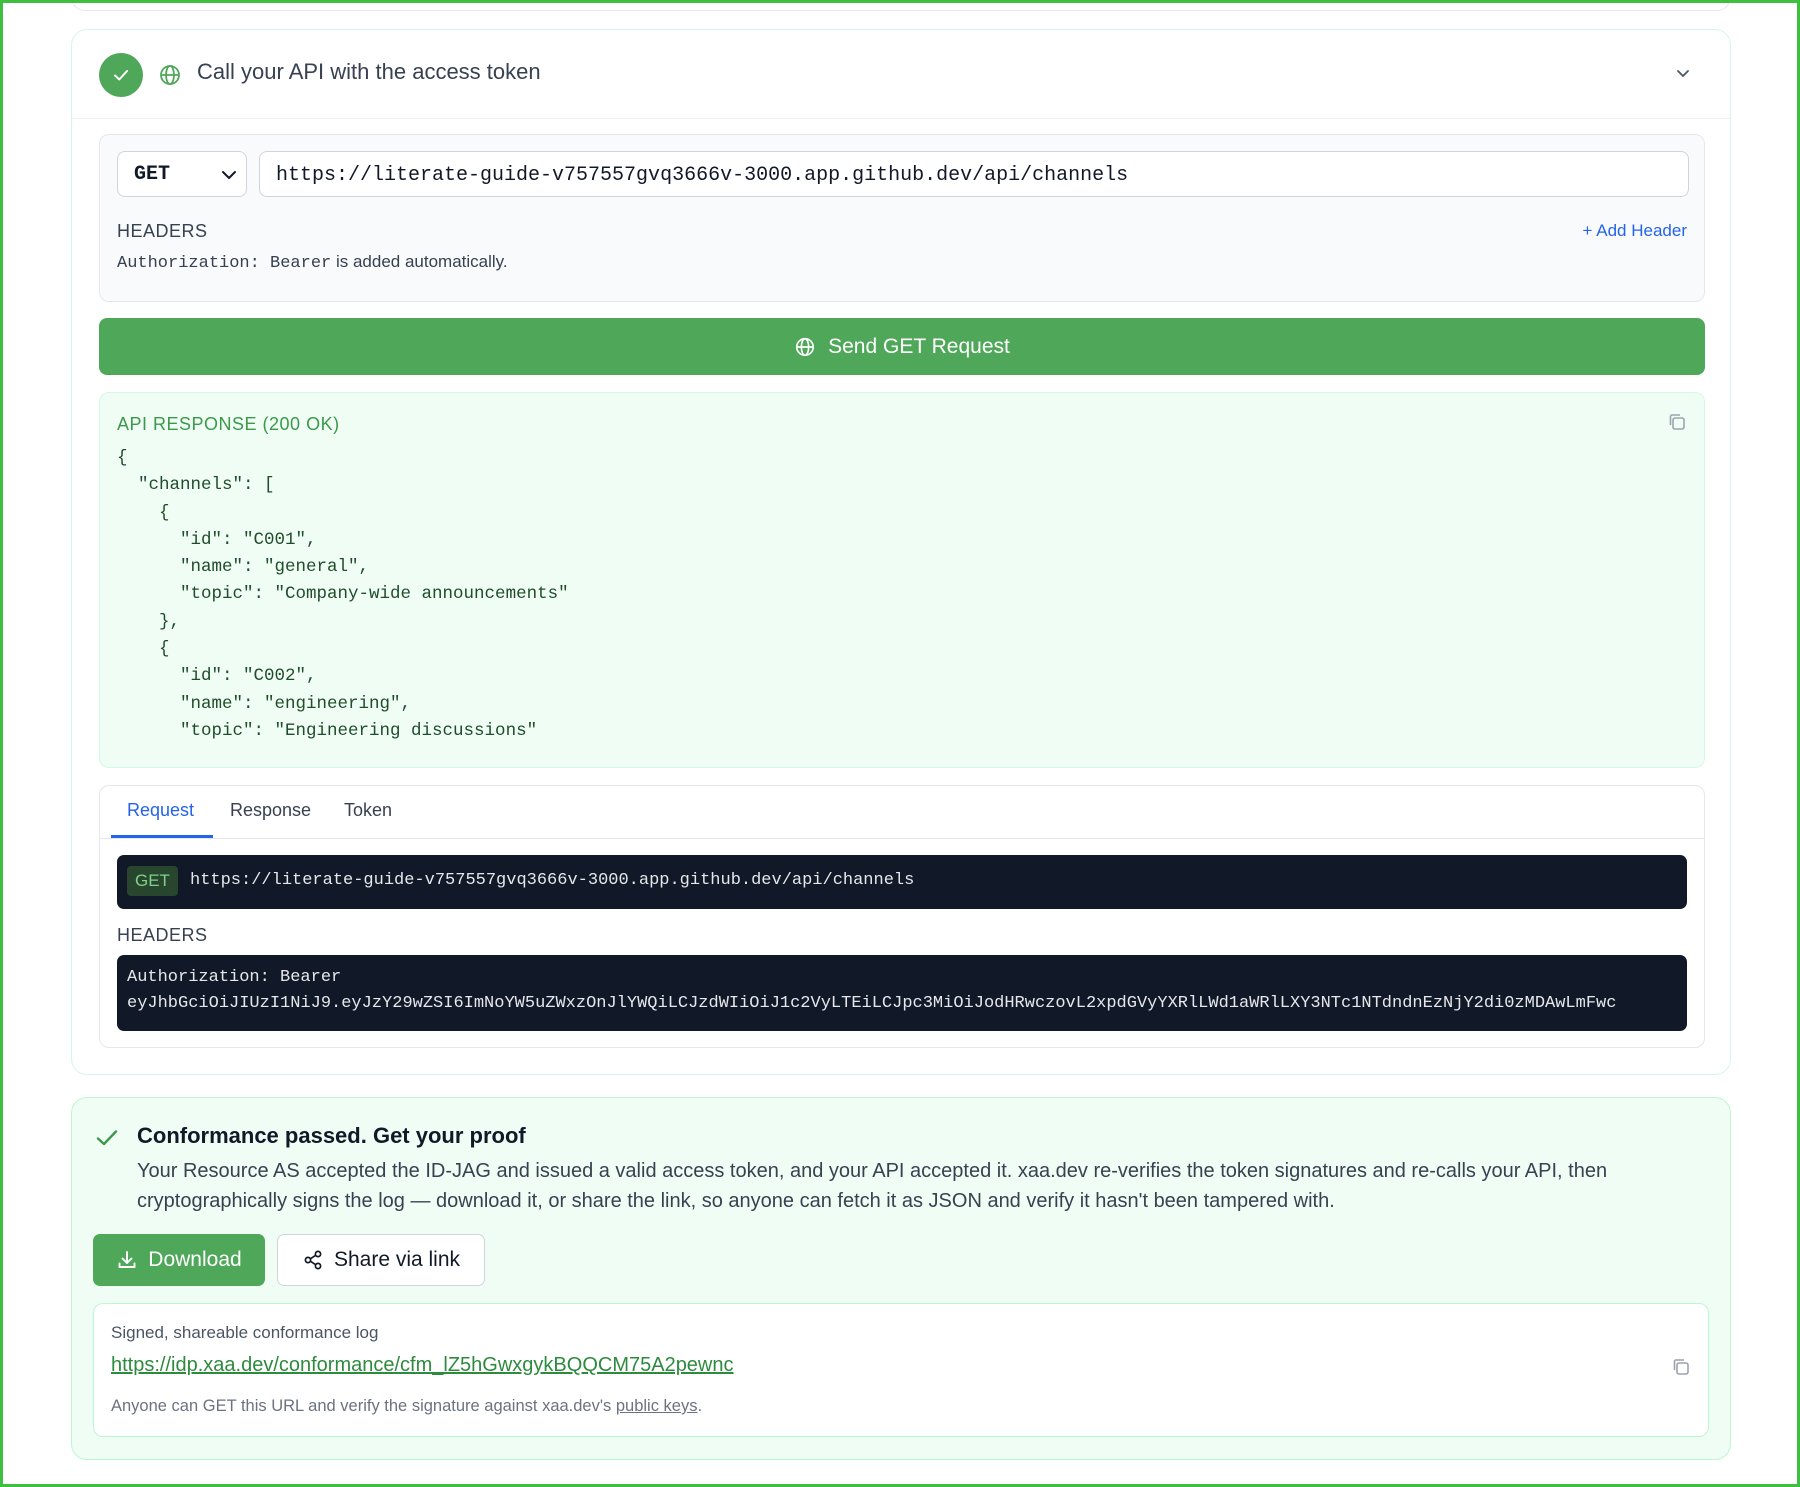 This screenshot has width=1800, height=1487. I want to click on public-keys-link: public keys, so click(657, 1406).